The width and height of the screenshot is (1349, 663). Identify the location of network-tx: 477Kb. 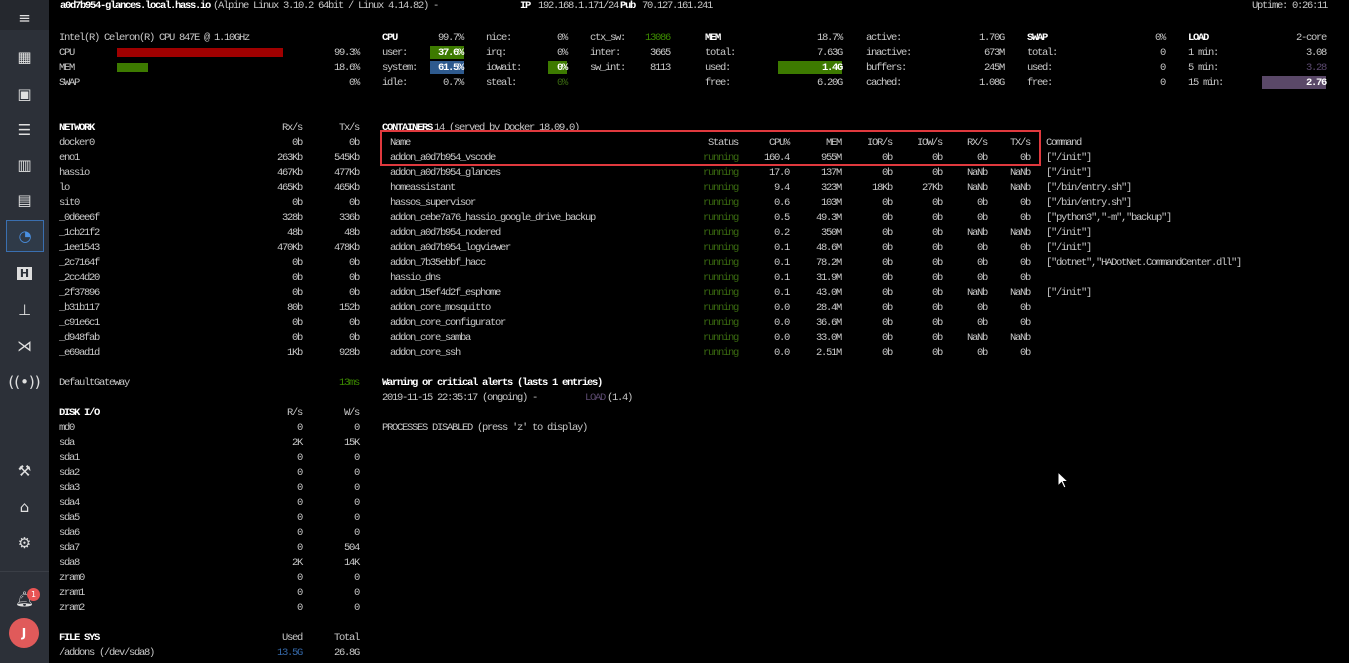
(346, 173).